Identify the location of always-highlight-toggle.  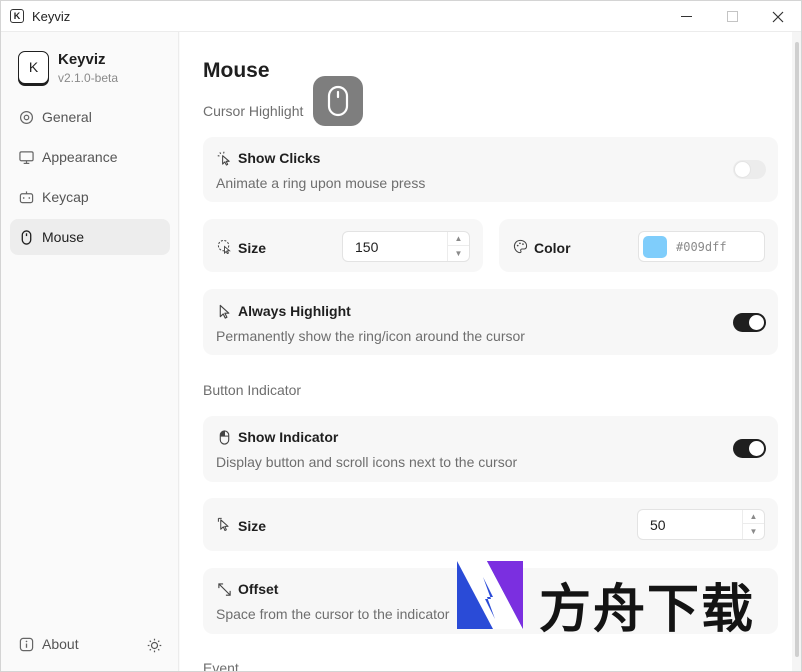
(749, 322).